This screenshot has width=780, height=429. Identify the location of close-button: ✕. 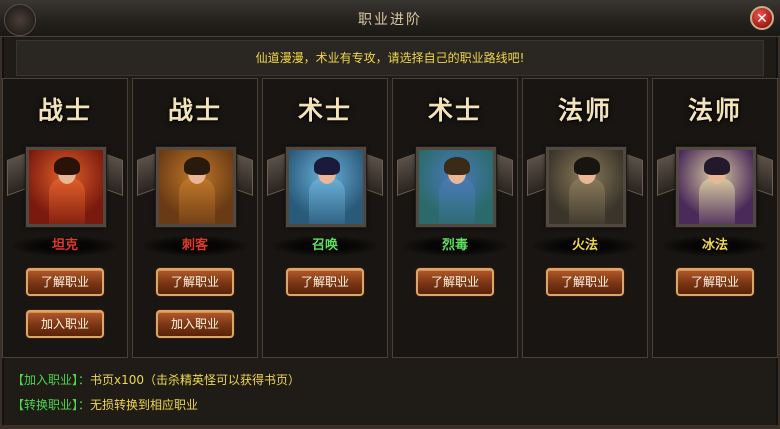
(762, 18).